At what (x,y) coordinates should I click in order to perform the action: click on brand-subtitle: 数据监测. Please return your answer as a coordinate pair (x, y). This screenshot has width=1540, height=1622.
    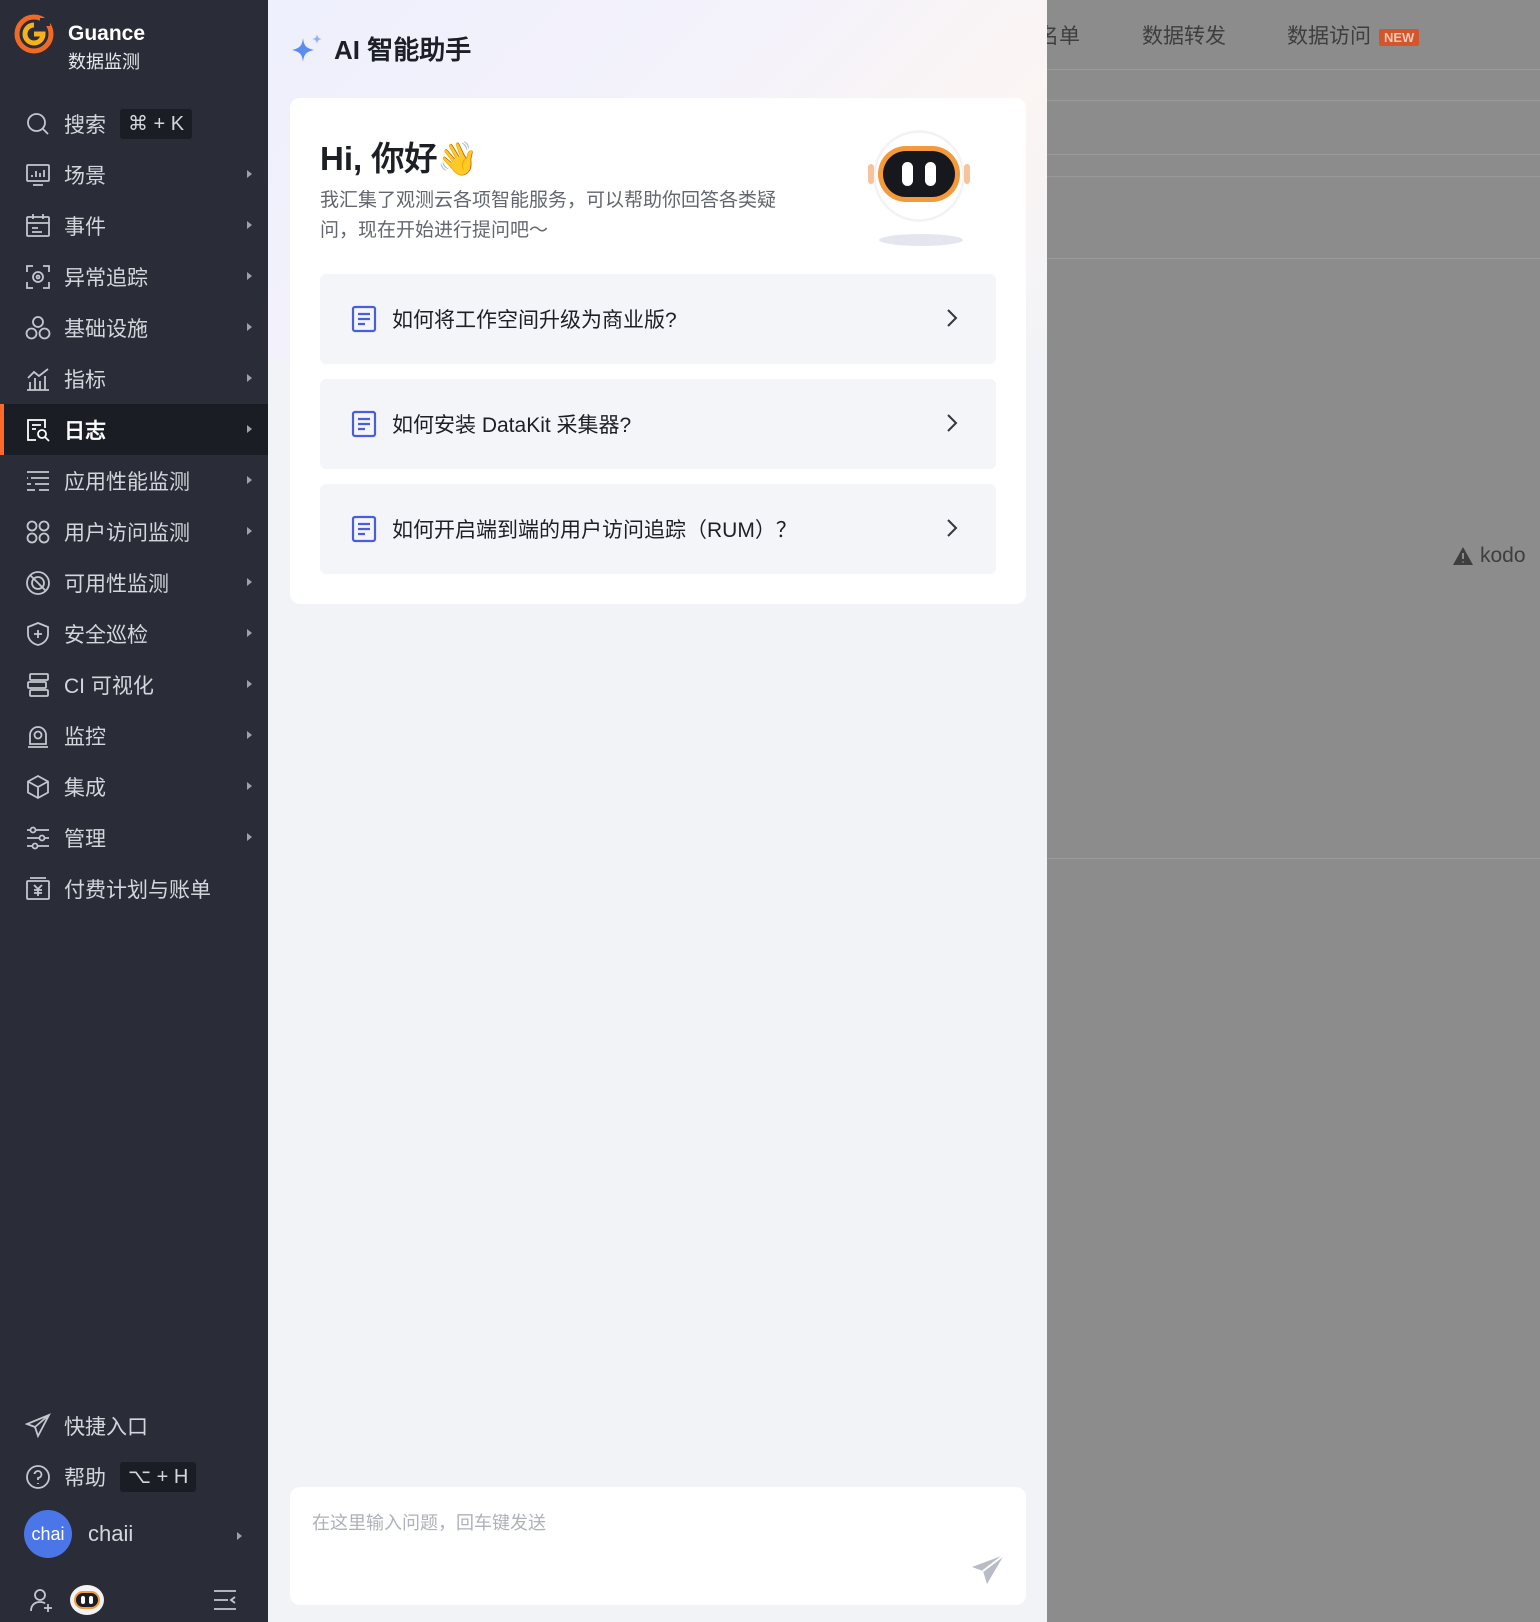
    Looking at the image, I should click on (104, 62).